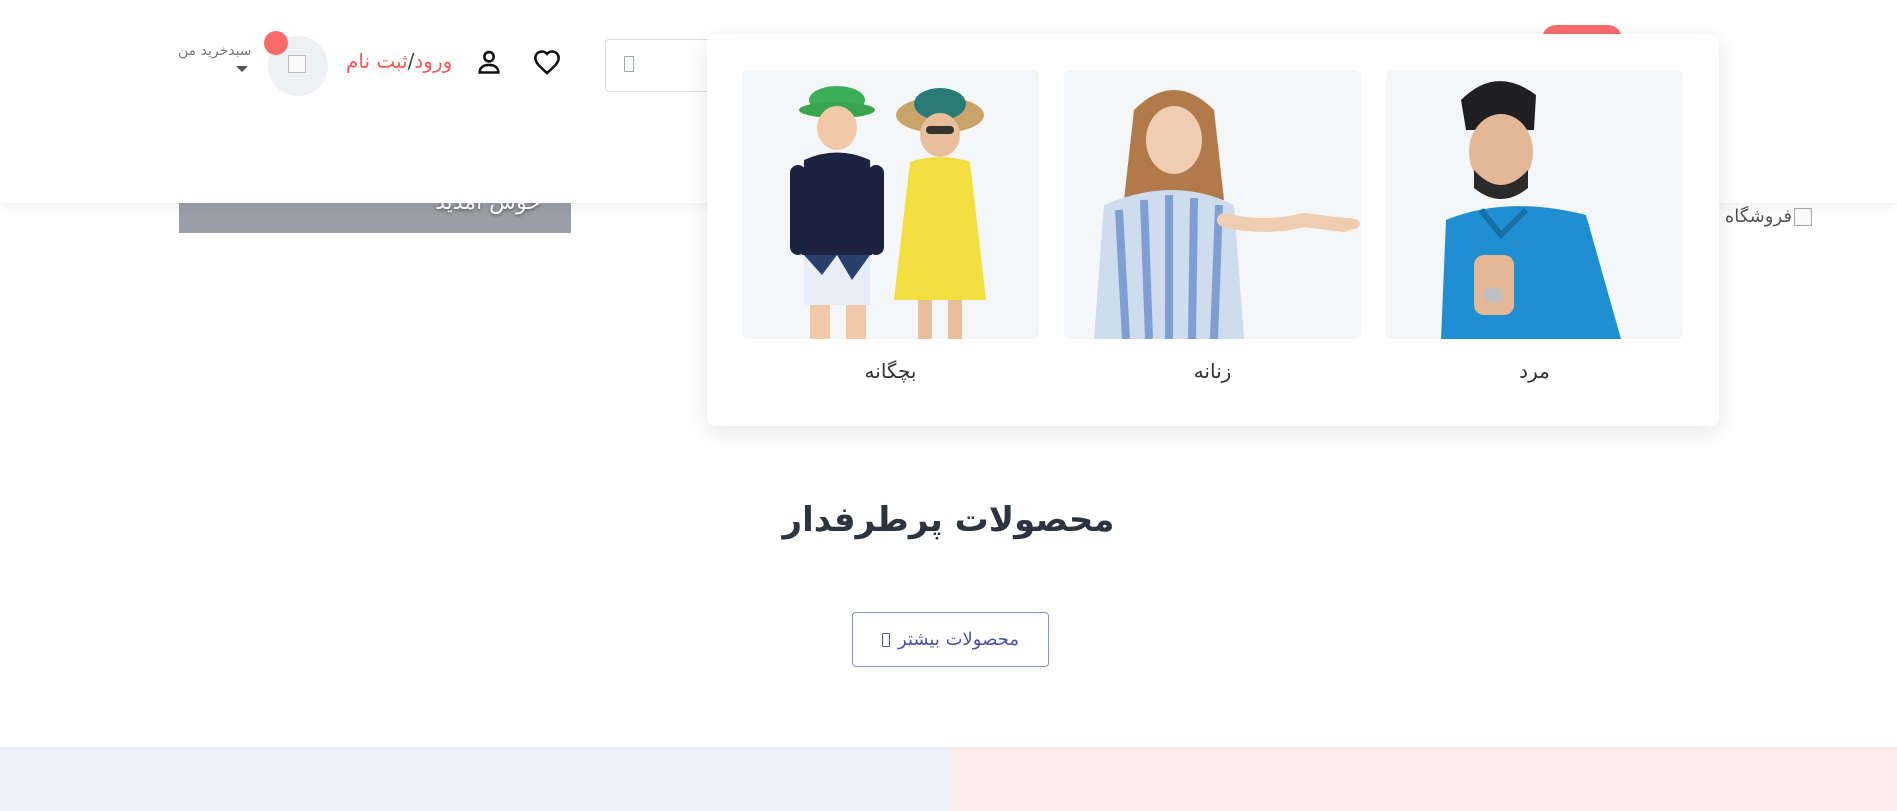  I want to click on promo-banner-right, so click(1423, 779).